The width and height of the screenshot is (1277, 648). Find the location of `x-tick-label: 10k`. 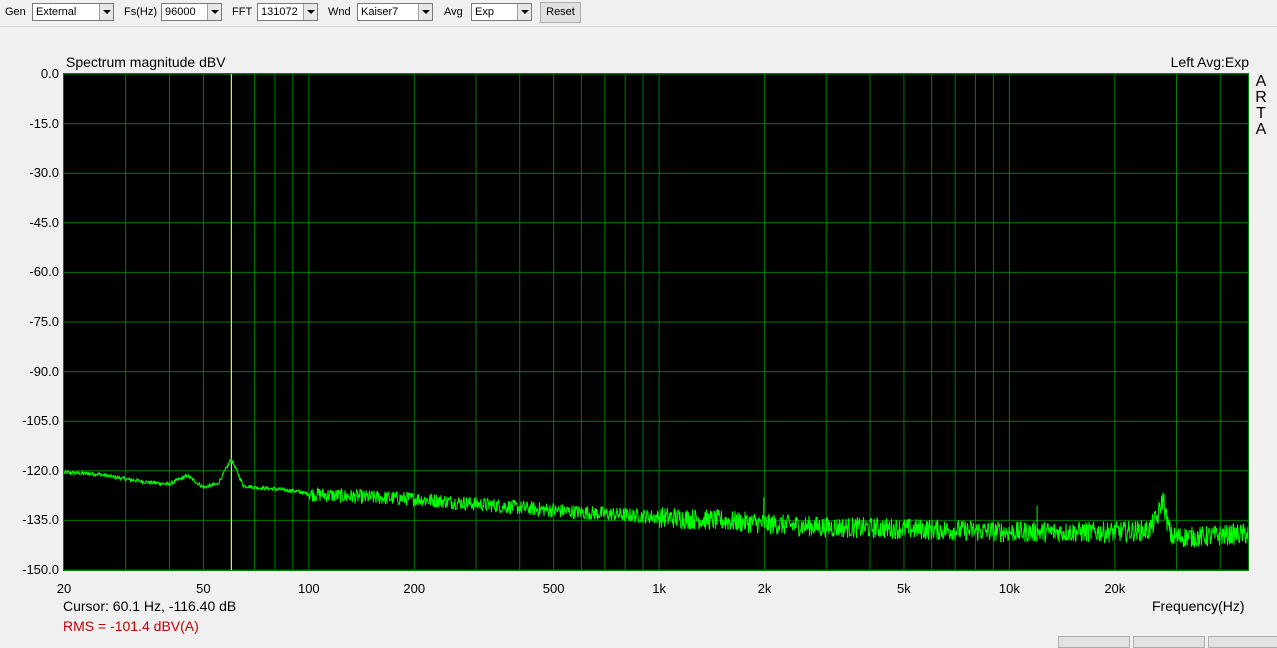

x-tick-label: 10k is located at coordinates (1009, 588).